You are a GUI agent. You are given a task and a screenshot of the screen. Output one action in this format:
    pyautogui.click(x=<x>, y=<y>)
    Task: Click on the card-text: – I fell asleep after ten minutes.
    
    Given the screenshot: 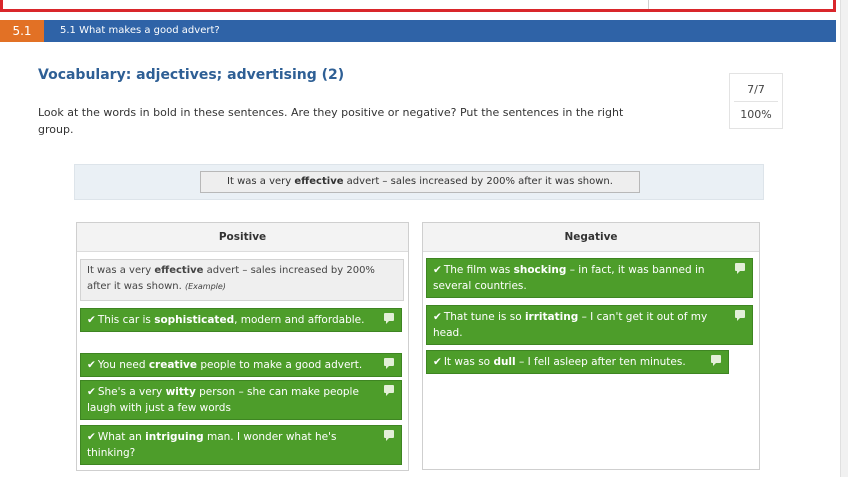 What is the action you would take?
    pyautogui.click(x=600, y=362)
    